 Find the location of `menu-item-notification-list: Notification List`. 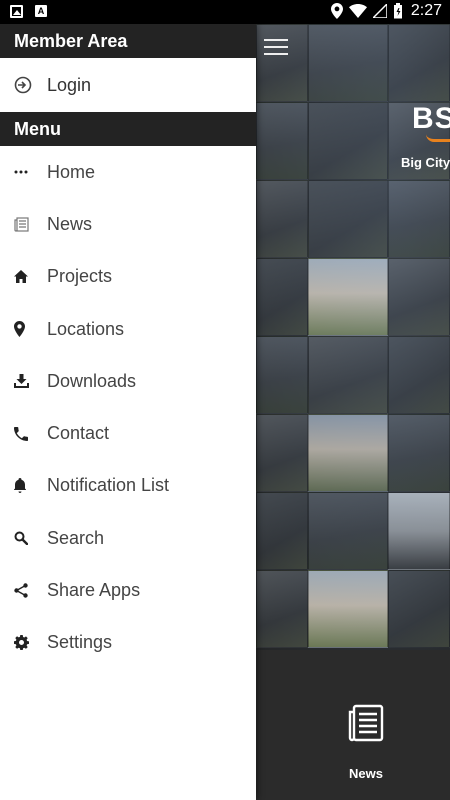

menu-item-notification-list: Notification List is located at coordinates (128, 486).